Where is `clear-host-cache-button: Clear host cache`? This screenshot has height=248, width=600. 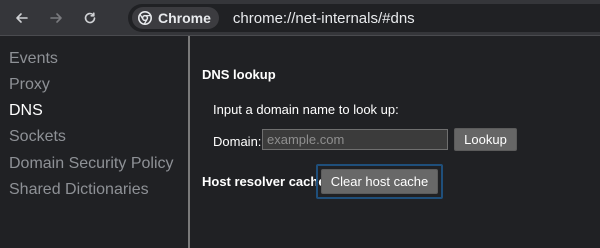 clear-host-cache-button: Clear host cache is located at coordinates (379, 181).